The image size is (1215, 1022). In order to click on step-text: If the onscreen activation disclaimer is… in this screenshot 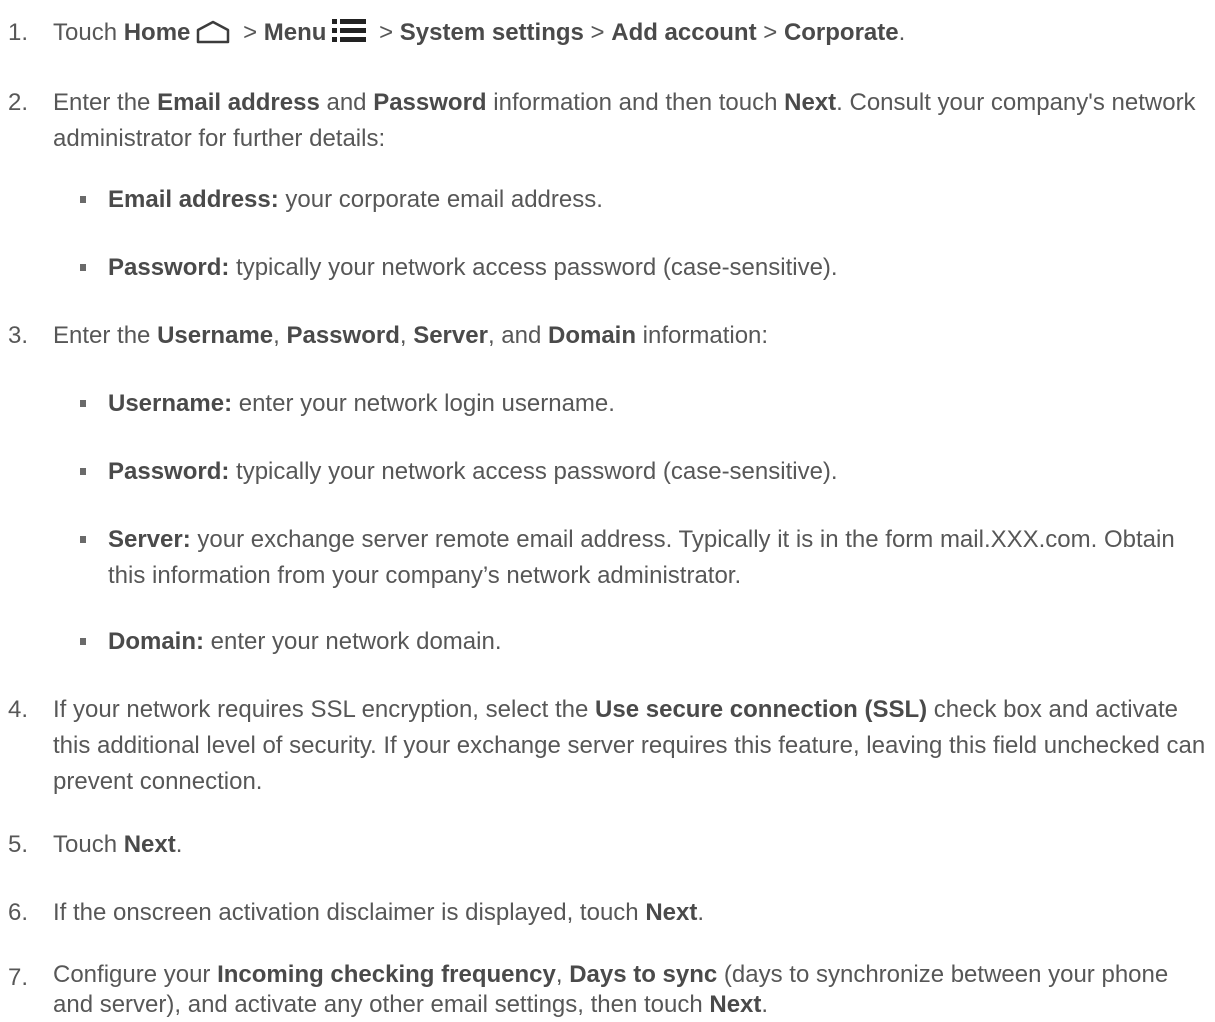, I will do `click(379, 912)`.